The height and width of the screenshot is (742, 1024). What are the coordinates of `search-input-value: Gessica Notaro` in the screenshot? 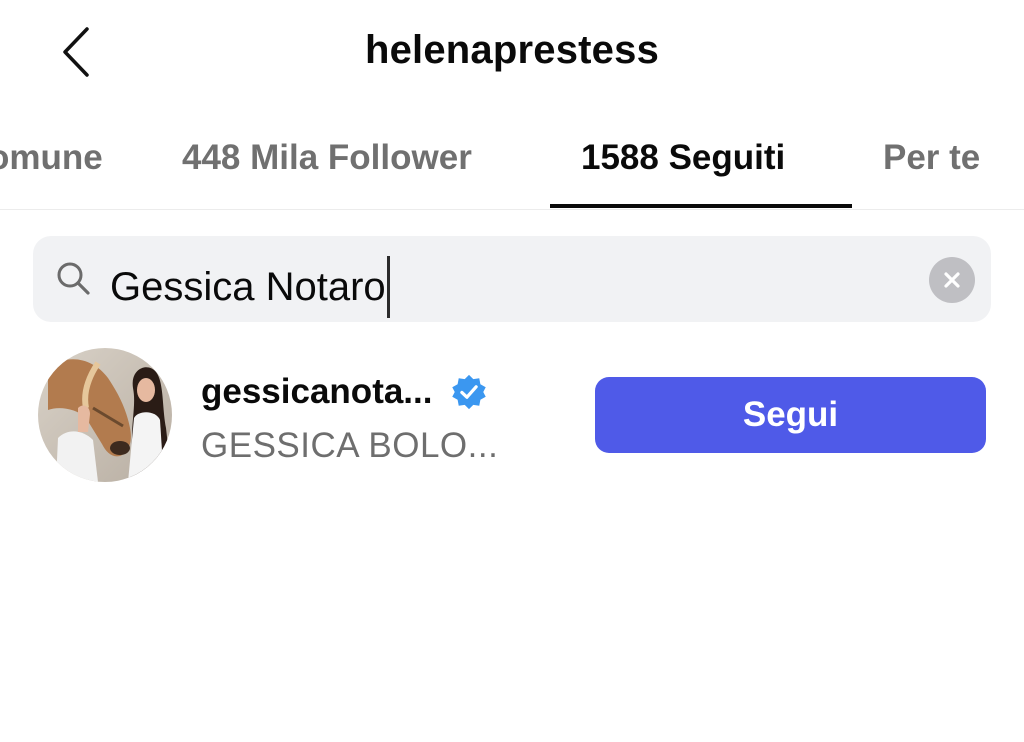 It's located at (248, 286).